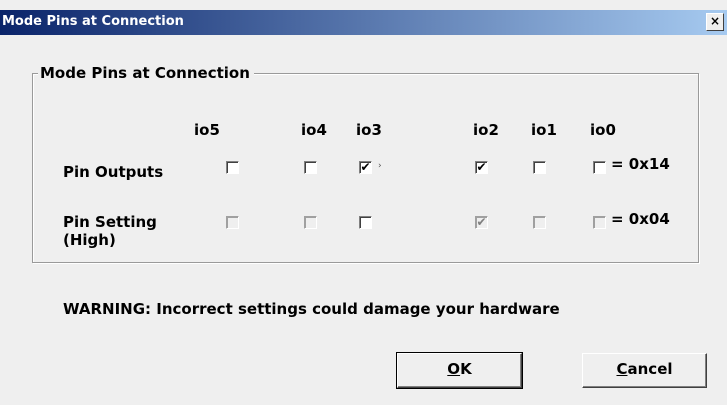  What do you see at coordinates (113, 172) in the screenshot?
I see `row-label-pin-outputs: Pin Outputs` at bounding box center [113, 172].